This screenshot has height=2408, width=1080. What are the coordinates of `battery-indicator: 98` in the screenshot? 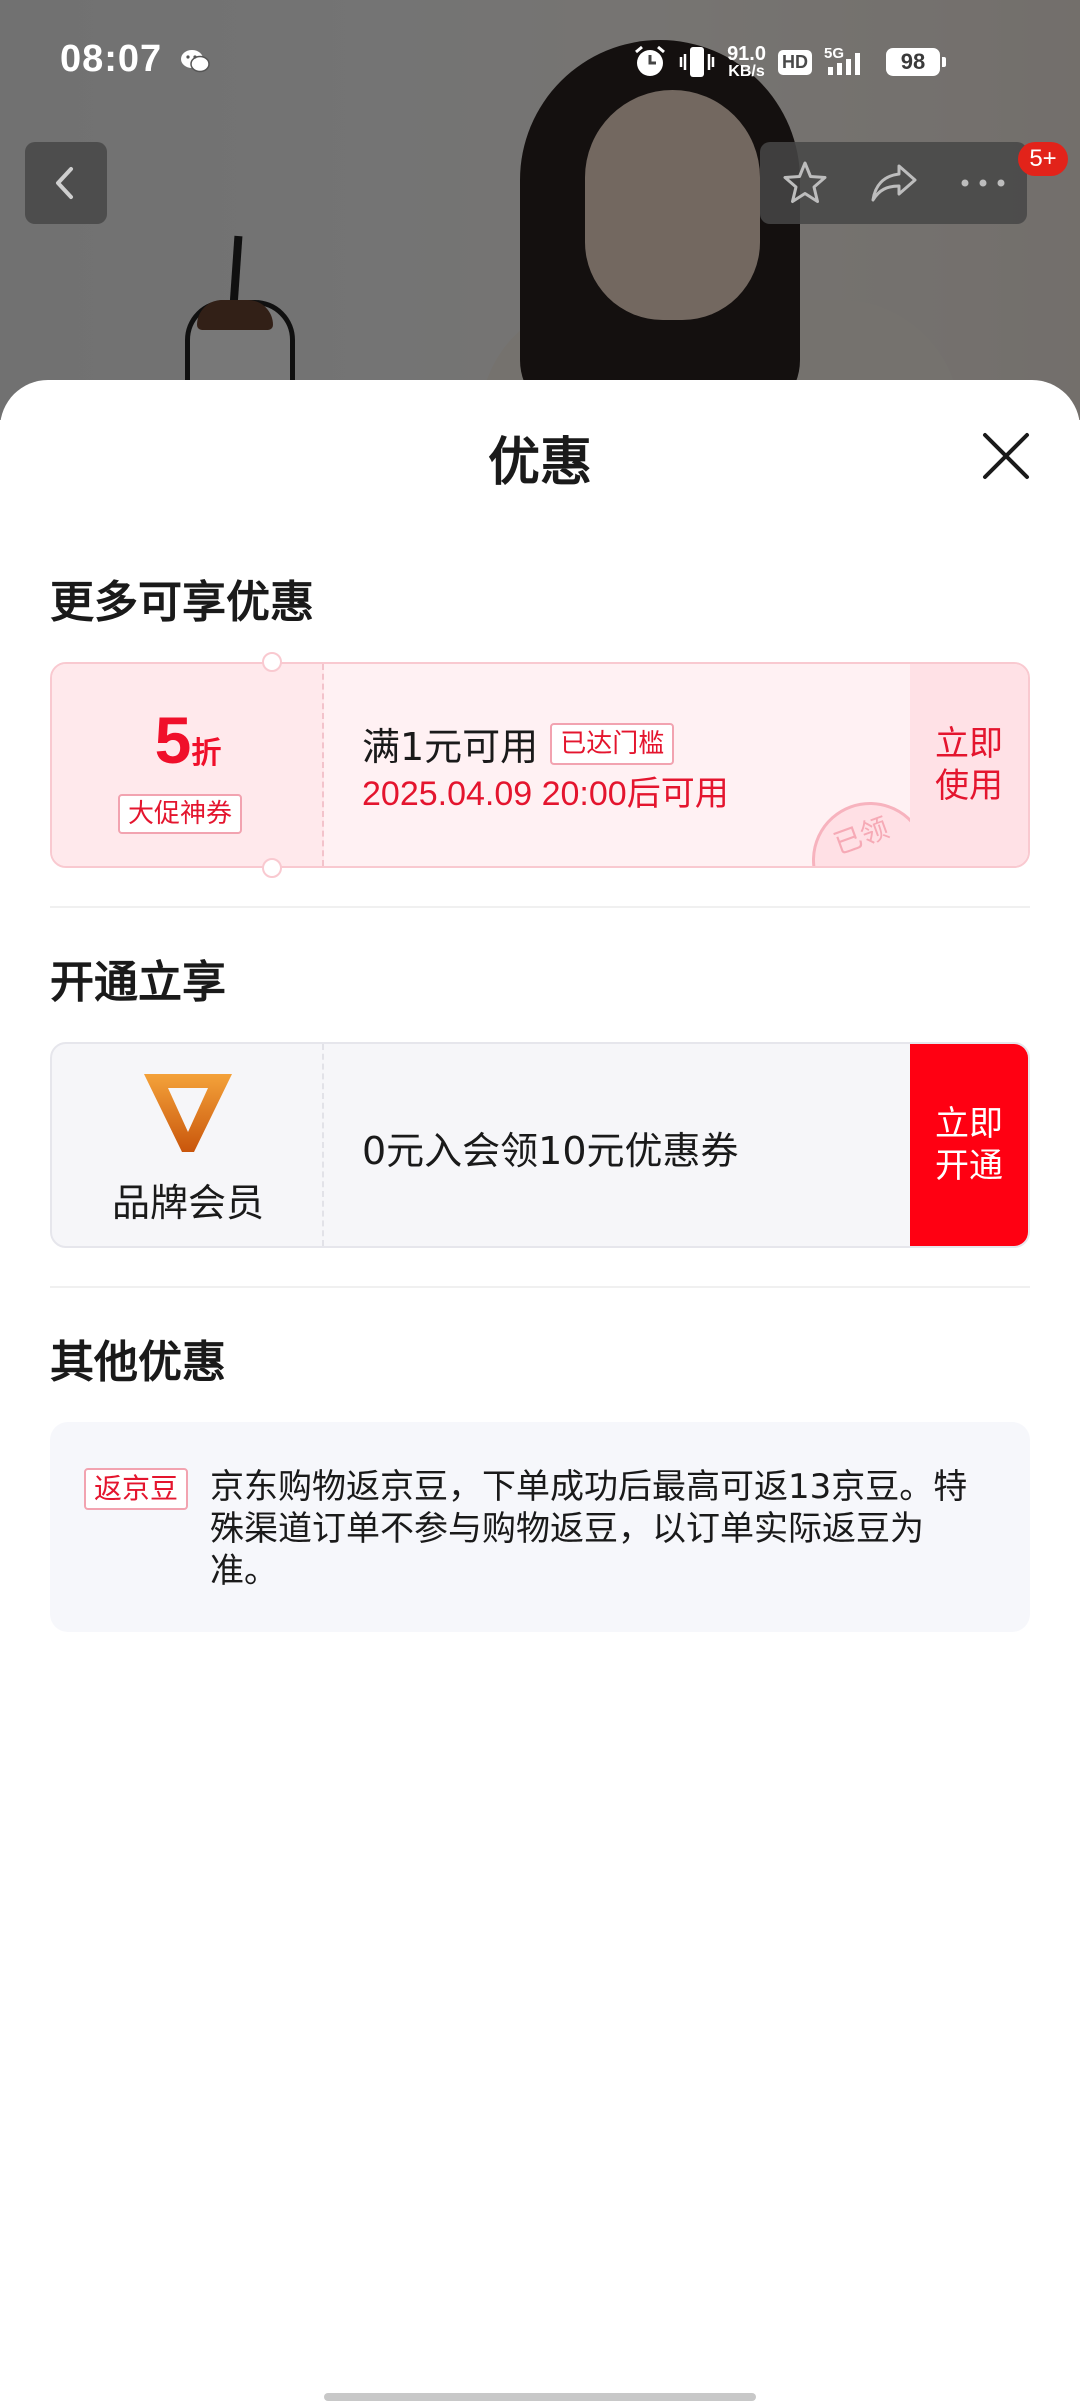 It's located at (916, 62).